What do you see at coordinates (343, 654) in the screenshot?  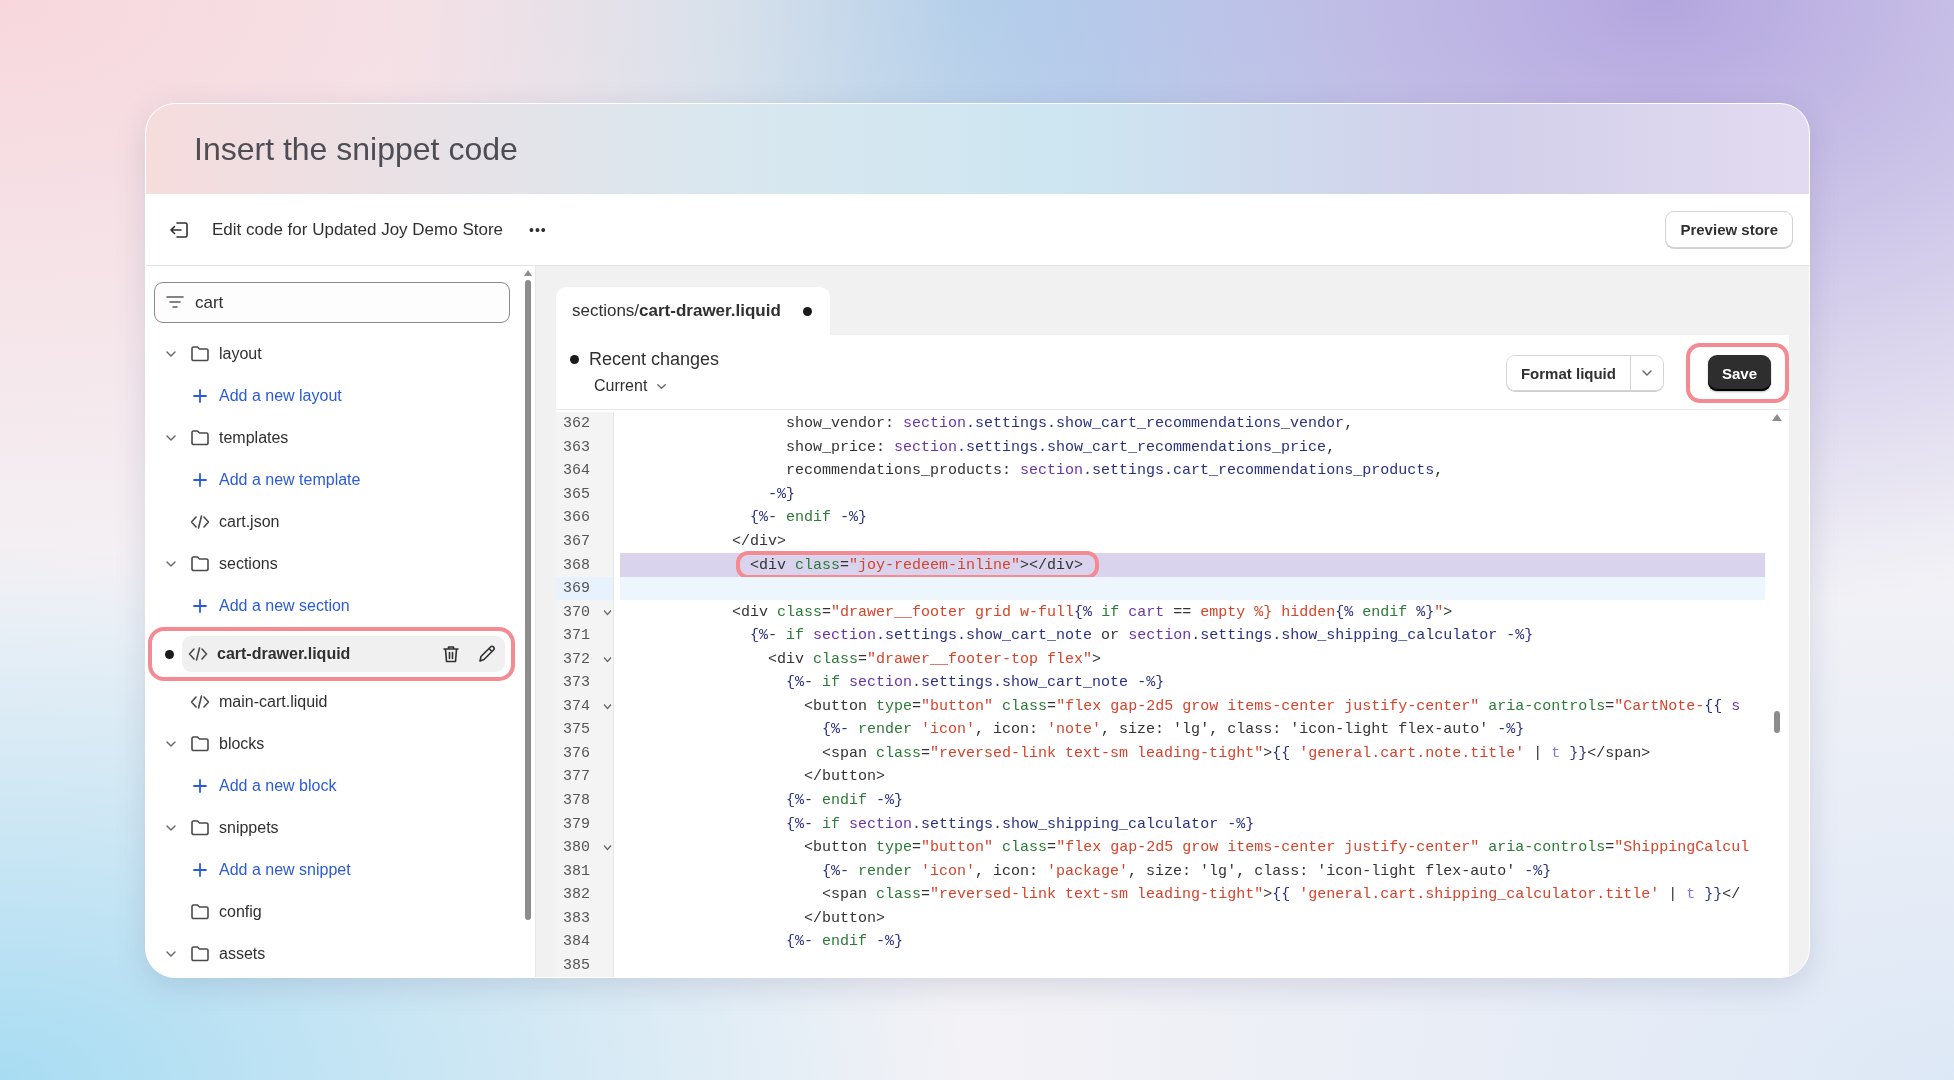 I see `file-item: cart-drawer.liquid` at bounding box center [343, 654].